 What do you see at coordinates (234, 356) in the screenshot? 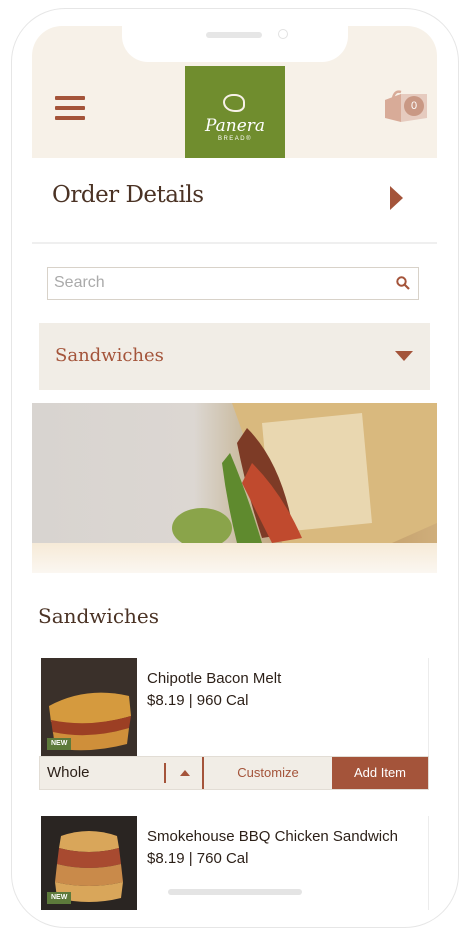
I see `category-dropdown: Sandwiches` at bounding box center [234, 356].